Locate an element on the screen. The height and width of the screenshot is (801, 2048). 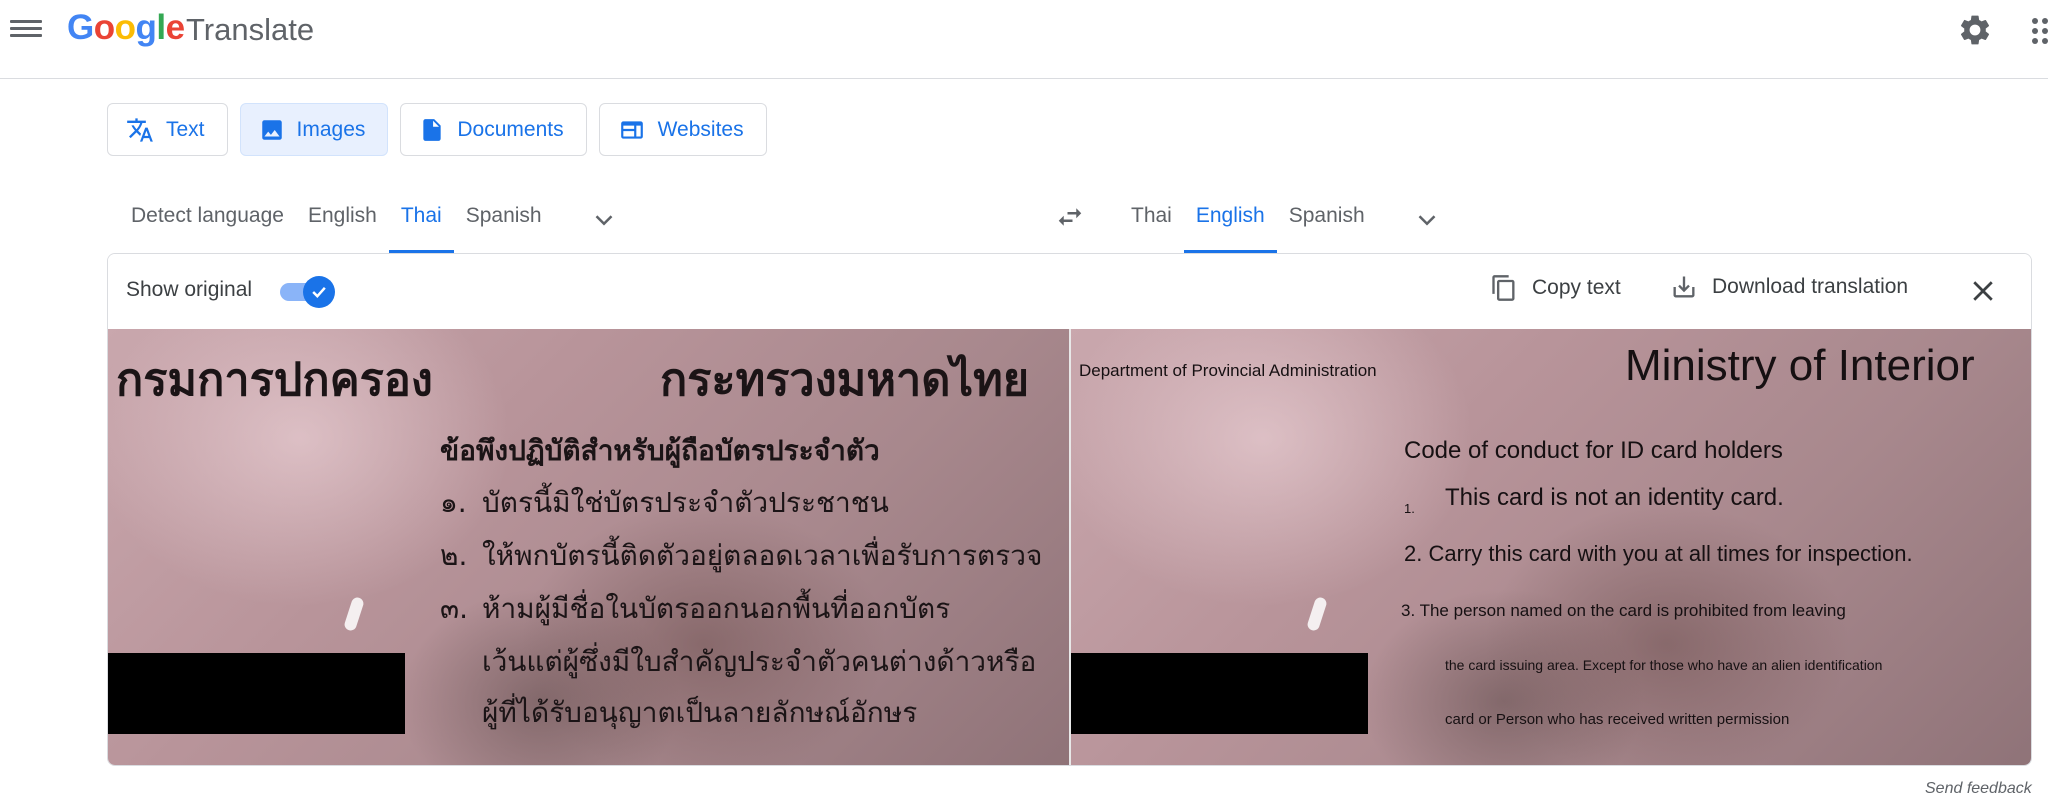
mode-tabs: Text Images Documents Websites is located at coordinates (443, 129).